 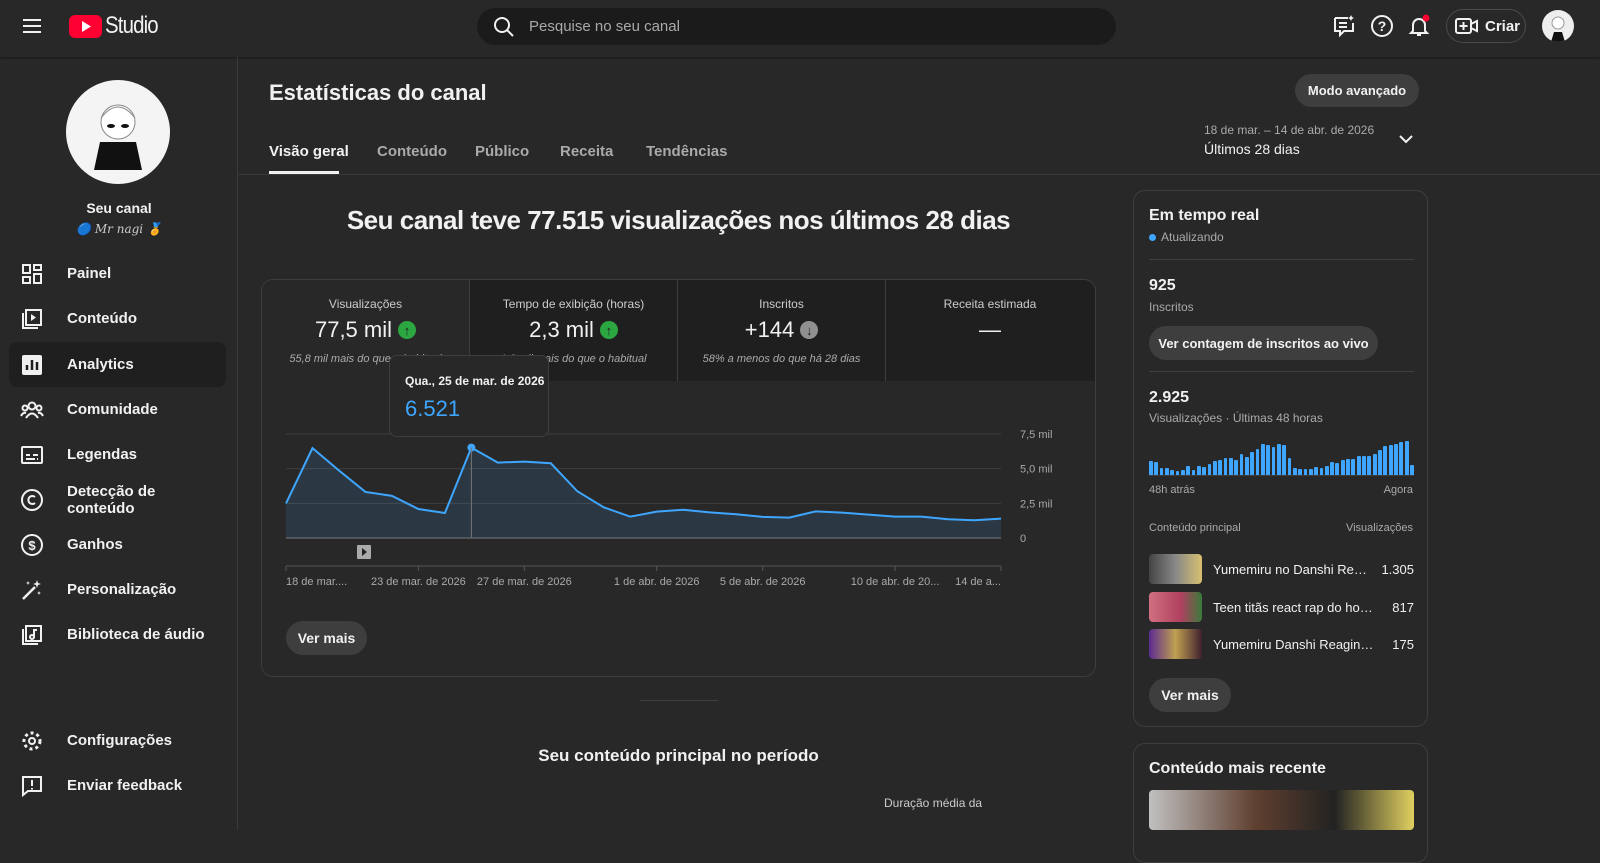 What do you see at coordinates (1192, 237) in the screenshot?
I see `realtime-status: Atualizando` at bounding box center [1192, 237].